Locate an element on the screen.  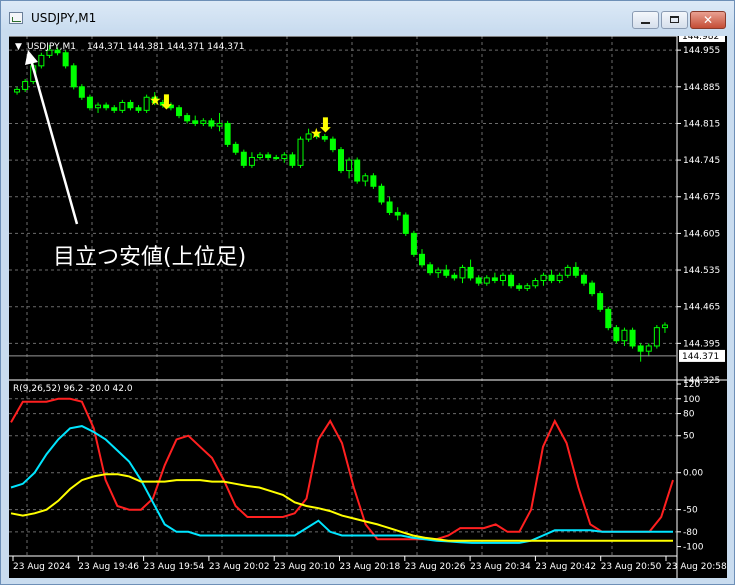
price-tick-label: 144.675 is located at coordinates (701, 198).